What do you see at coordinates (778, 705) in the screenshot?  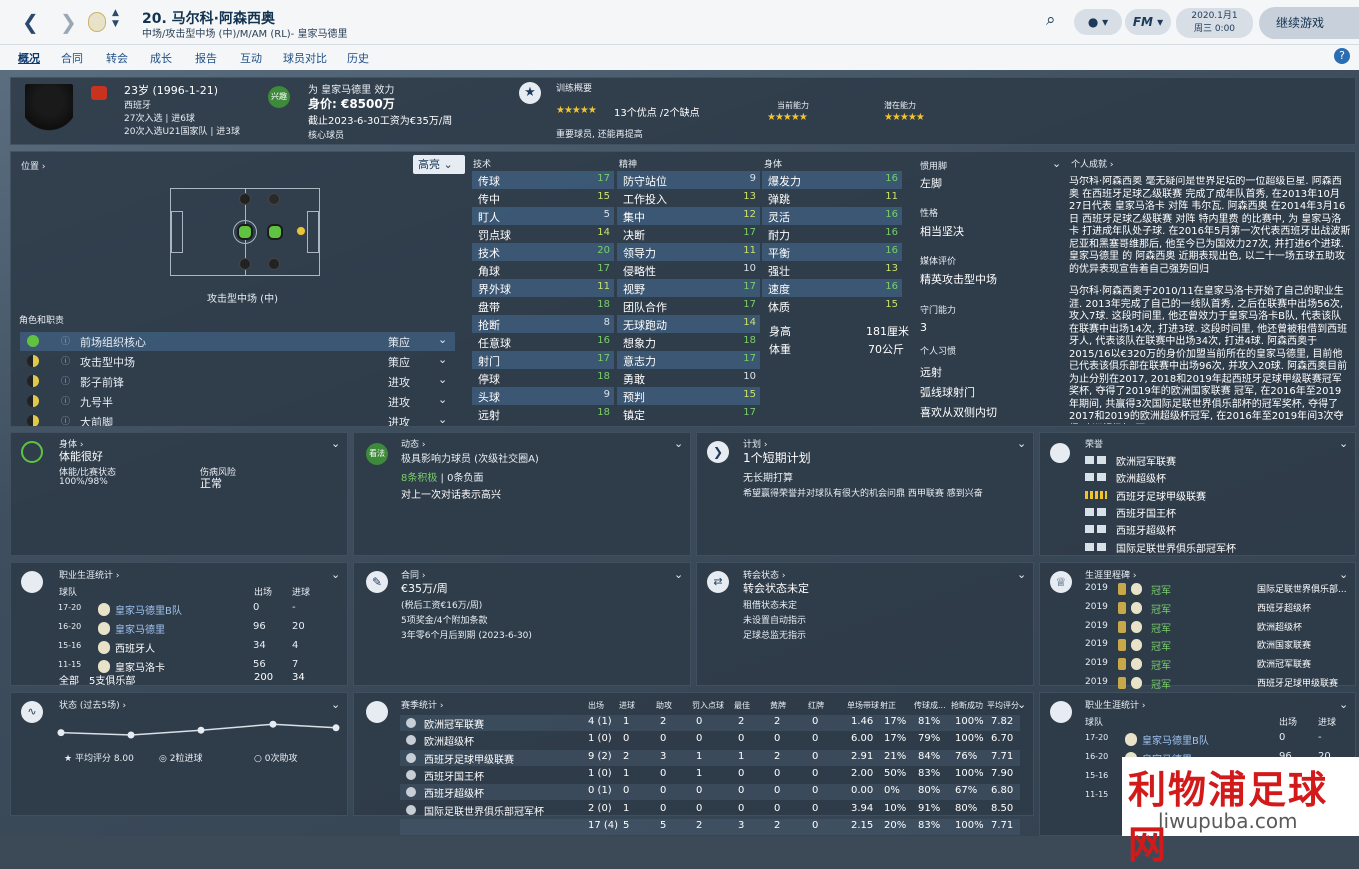 I see `season-col-header: 黄牌` at bounding box center [778, 705].